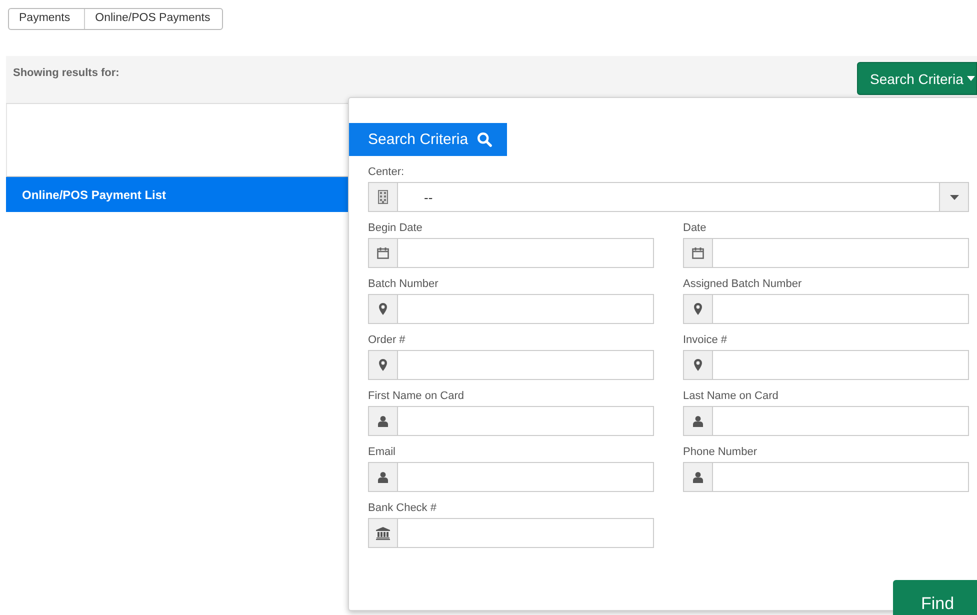 The image size is (977, 615). What do you see at coordinates (418, 139) in the screenshot?
I see `panel-title: Search Criteria` at bounding box center [418, 139].